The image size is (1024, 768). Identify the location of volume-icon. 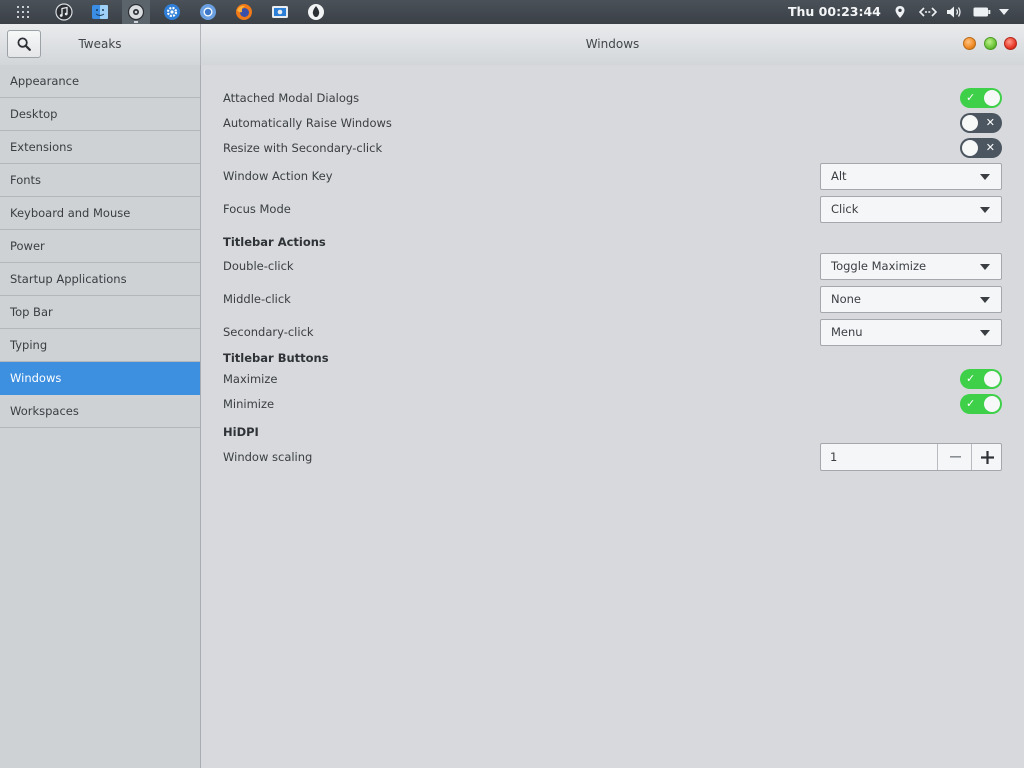
(954, 12).